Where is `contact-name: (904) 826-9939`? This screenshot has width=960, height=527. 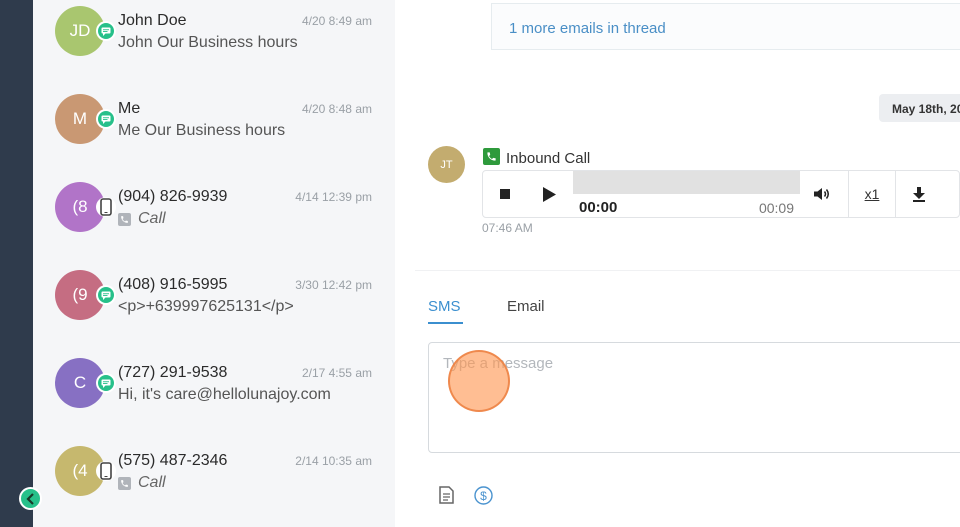 contact-name: (904) 826-9939 is located at coordinates (173, 196).